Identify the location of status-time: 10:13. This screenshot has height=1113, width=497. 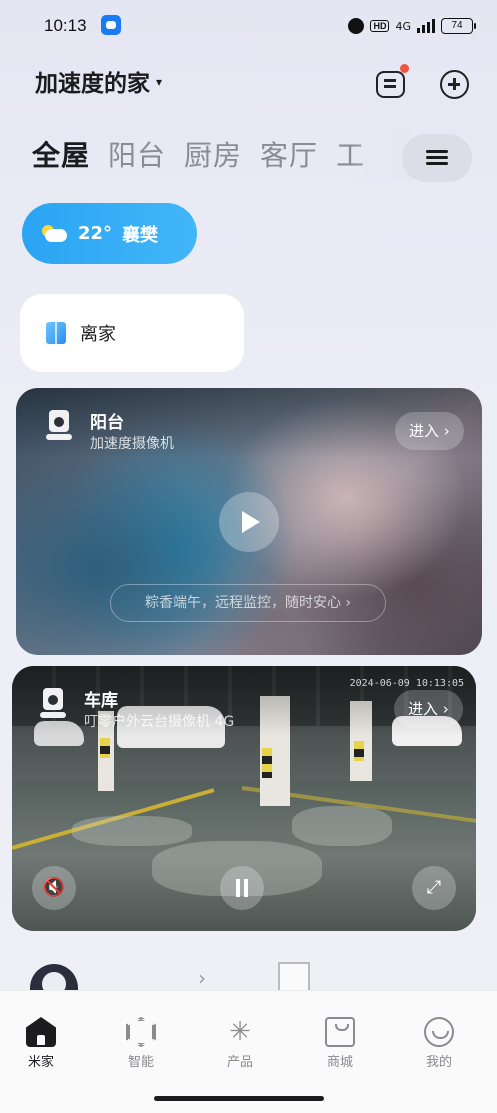
(65, 25).